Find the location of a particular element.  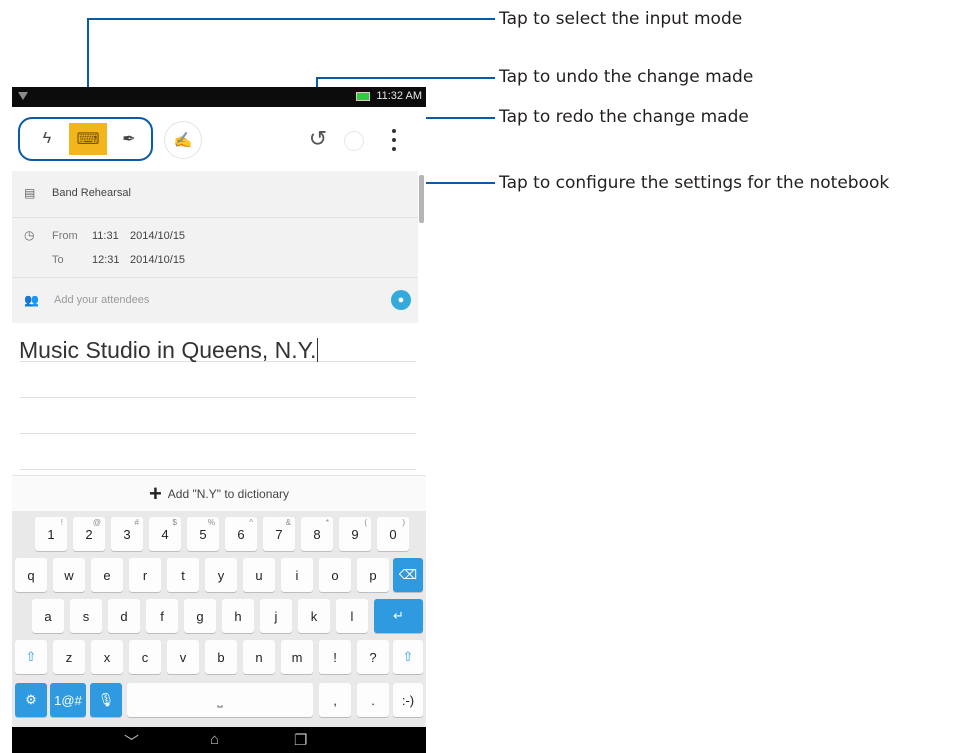

key-7: 7 & is located at coordinates (279, 534).